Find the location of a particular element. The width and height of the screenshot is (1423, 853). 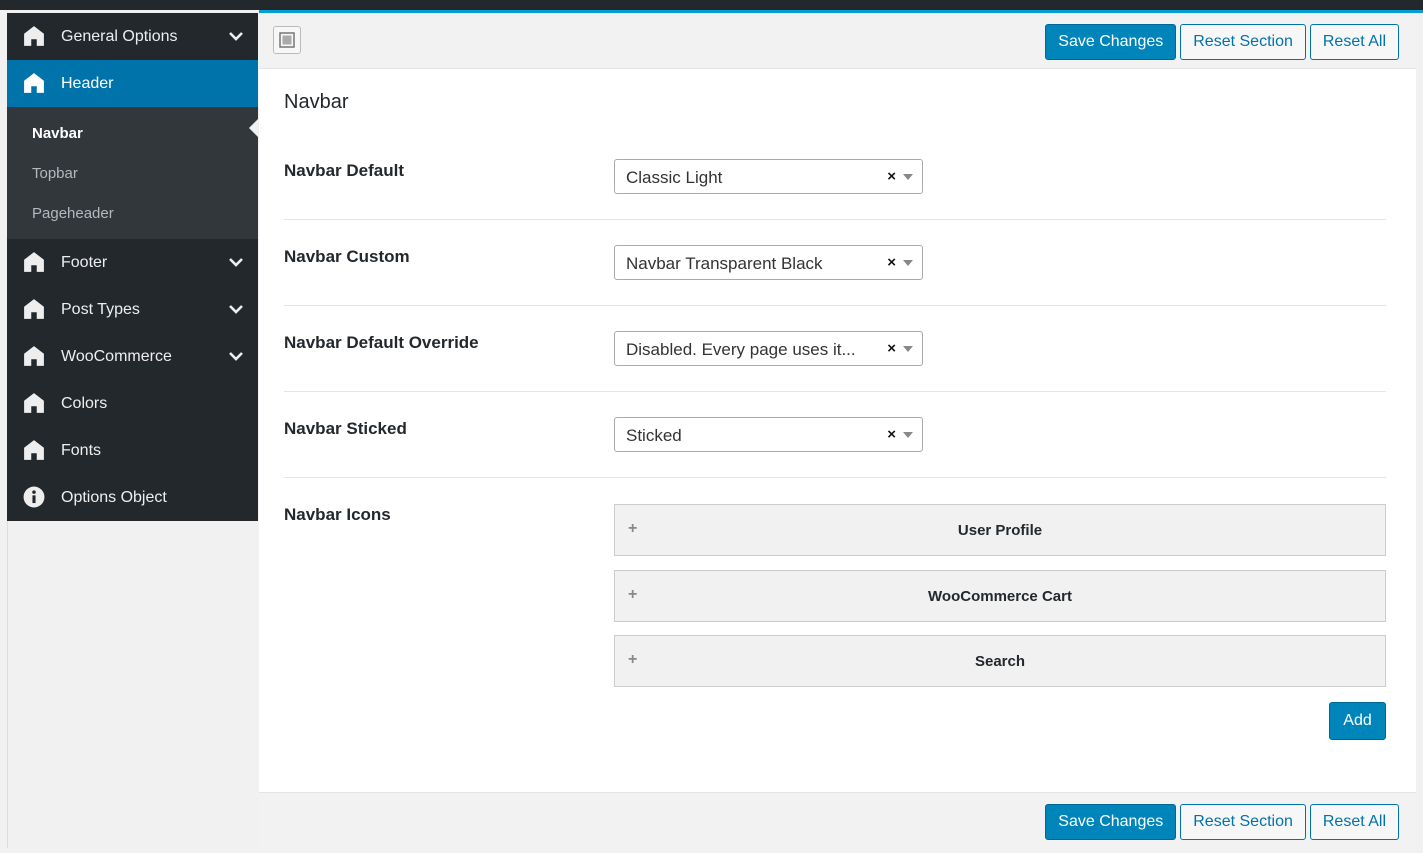

select-value: Classic Light is located at coordinates (674, 177).